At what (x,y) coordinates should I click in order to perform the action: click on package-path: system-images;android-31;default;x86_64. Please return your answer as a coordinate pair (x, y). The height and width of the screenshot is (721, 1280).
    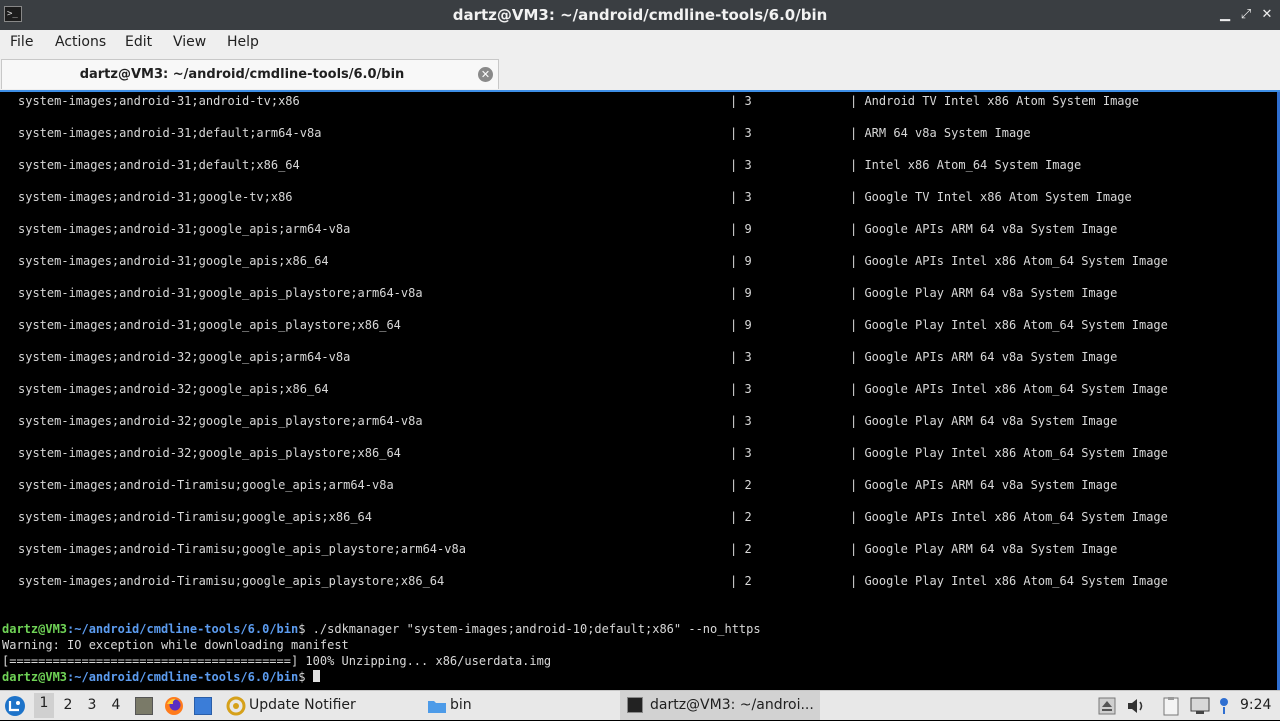
    Looking at the image, I should click on (159, 165).